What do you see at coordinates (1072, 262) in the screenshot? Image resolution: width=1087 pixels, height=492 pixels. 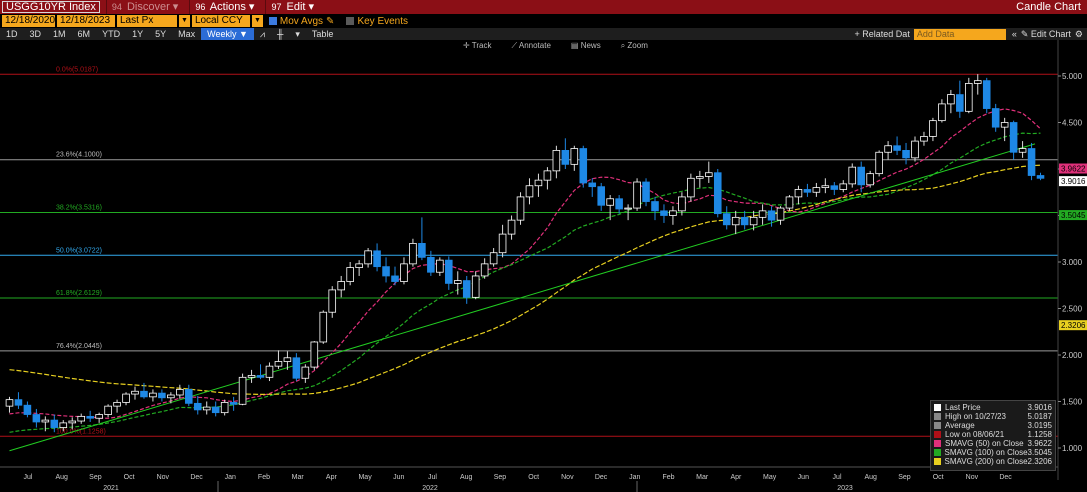 I see `y-tick-label: 3.000` at bounding box center [1072, 262].